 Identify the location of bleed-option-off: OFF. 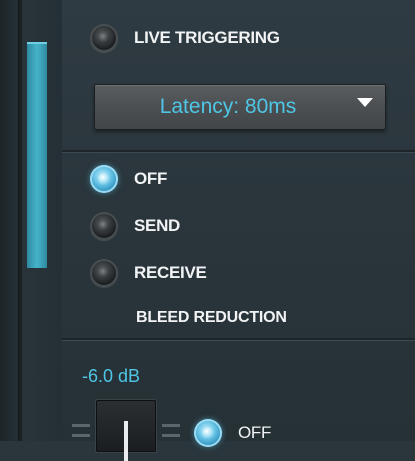
(128, 179).